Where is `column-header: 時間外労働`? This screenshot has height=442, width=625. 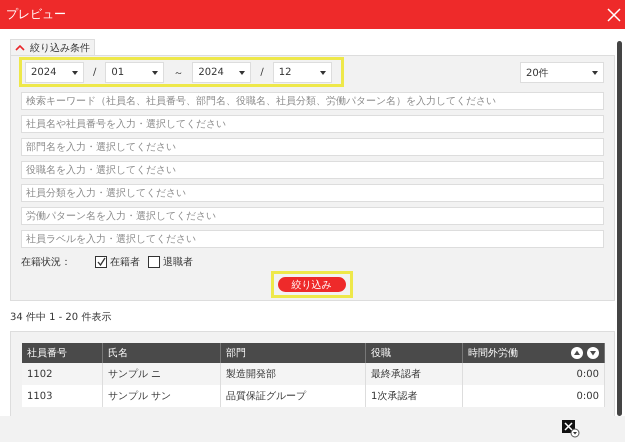
column-header: 時間外労働 is located at coordinates (533, 353).